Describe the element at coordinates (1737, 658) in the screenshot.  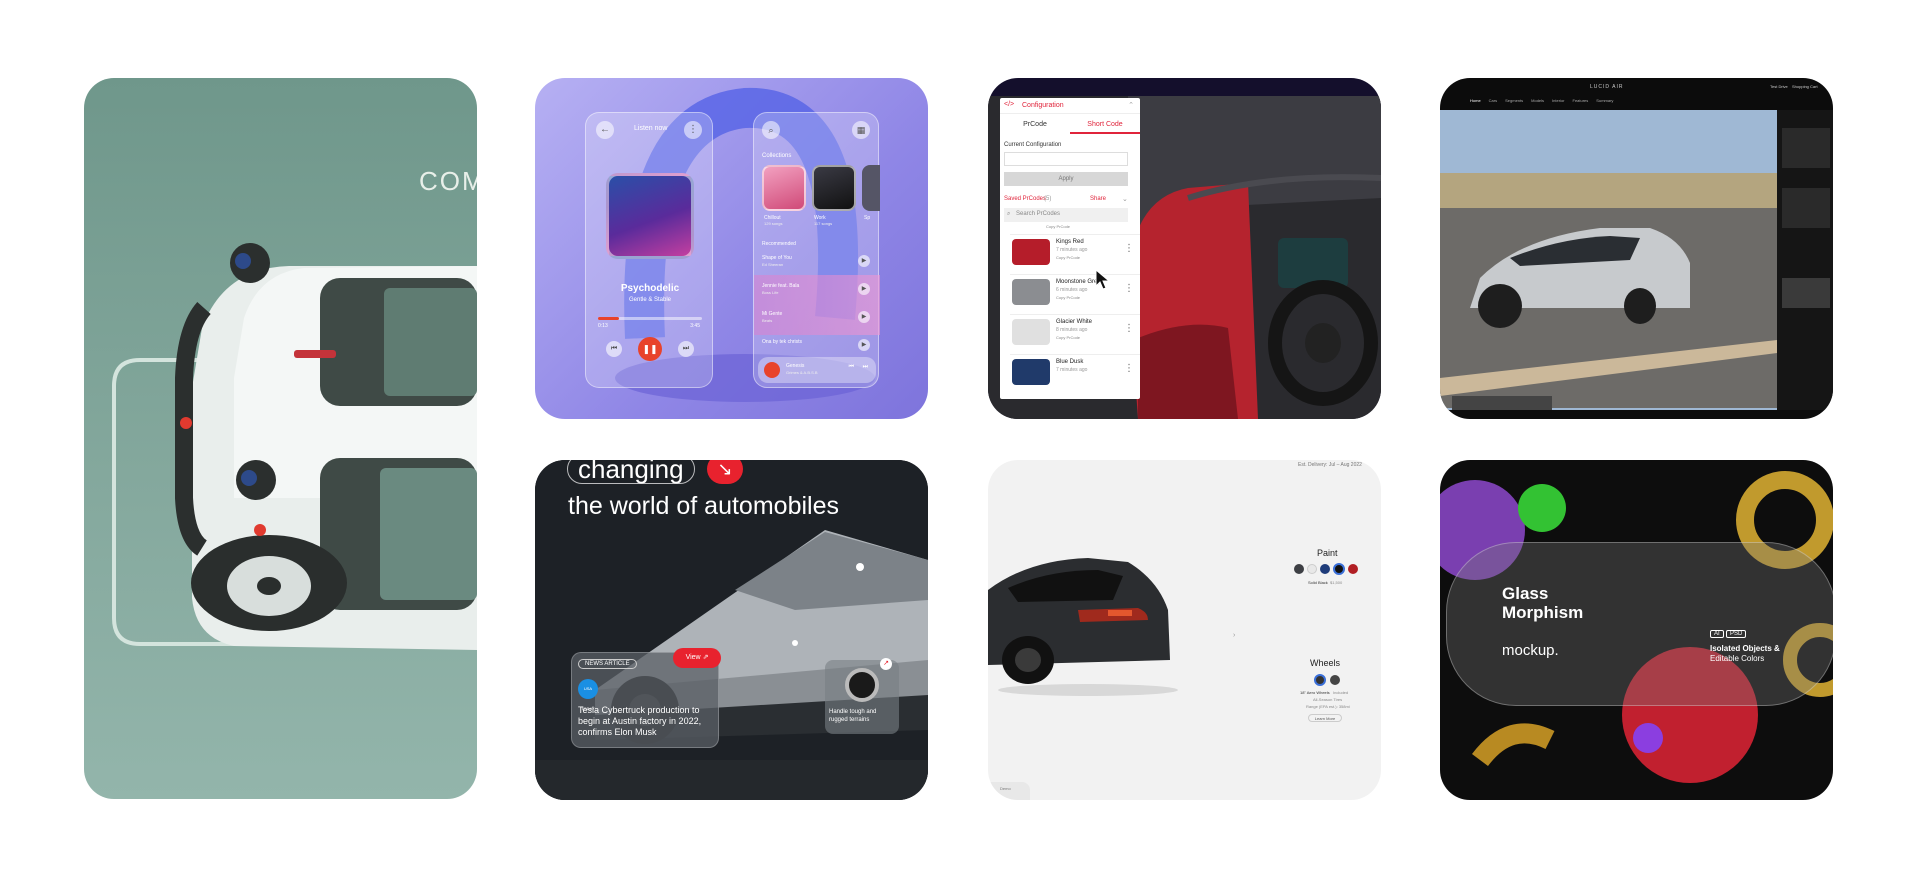
I see `glass-feature-2: Editable Colors` at that location.